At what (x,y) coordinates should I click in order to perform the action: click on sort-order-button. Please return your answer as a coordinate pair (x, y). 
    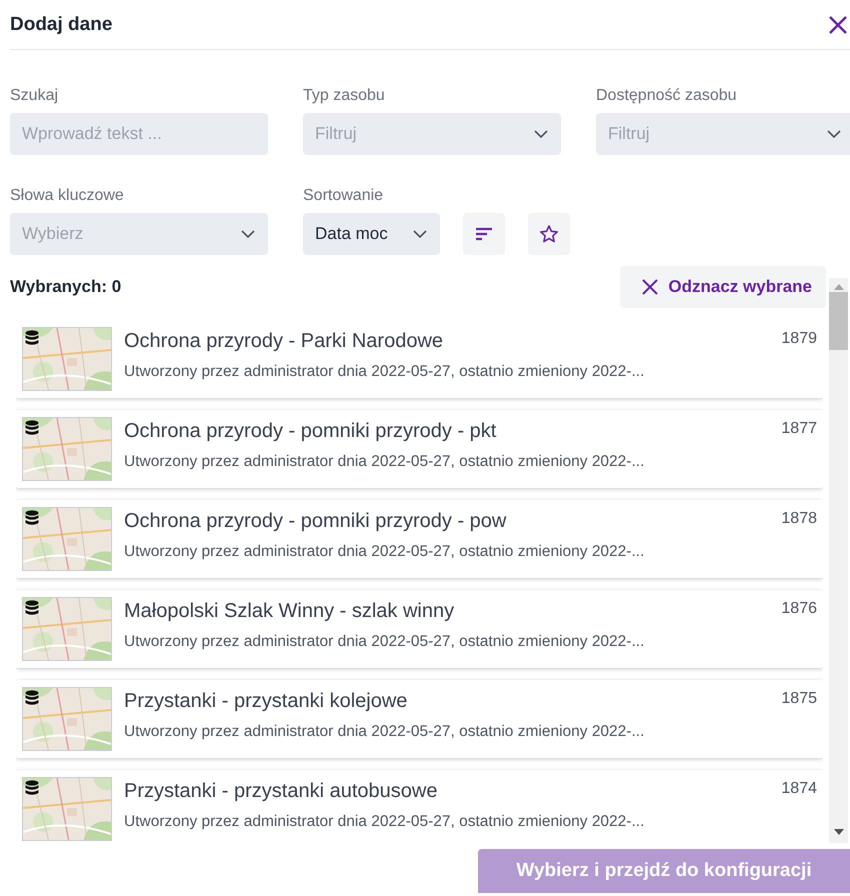
    Looking at the image, I should click on (484, 234).